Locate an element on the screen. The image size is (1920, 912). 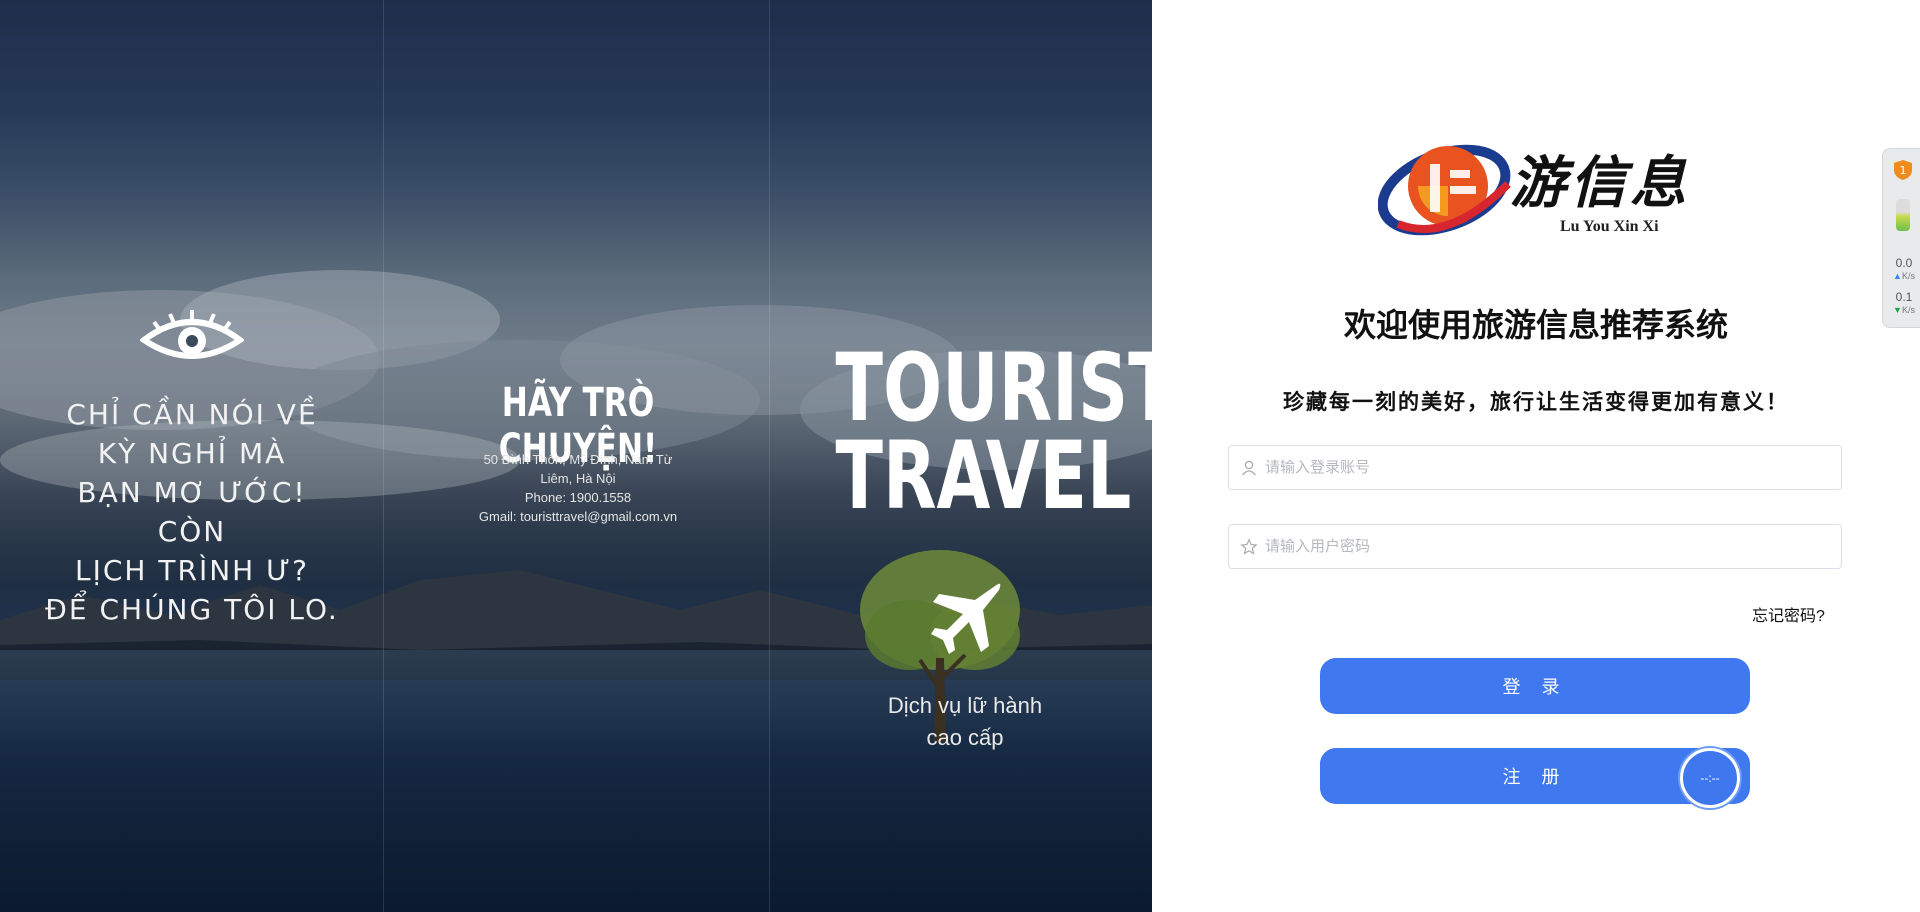
username-input is located at coordinates (1548, 467).